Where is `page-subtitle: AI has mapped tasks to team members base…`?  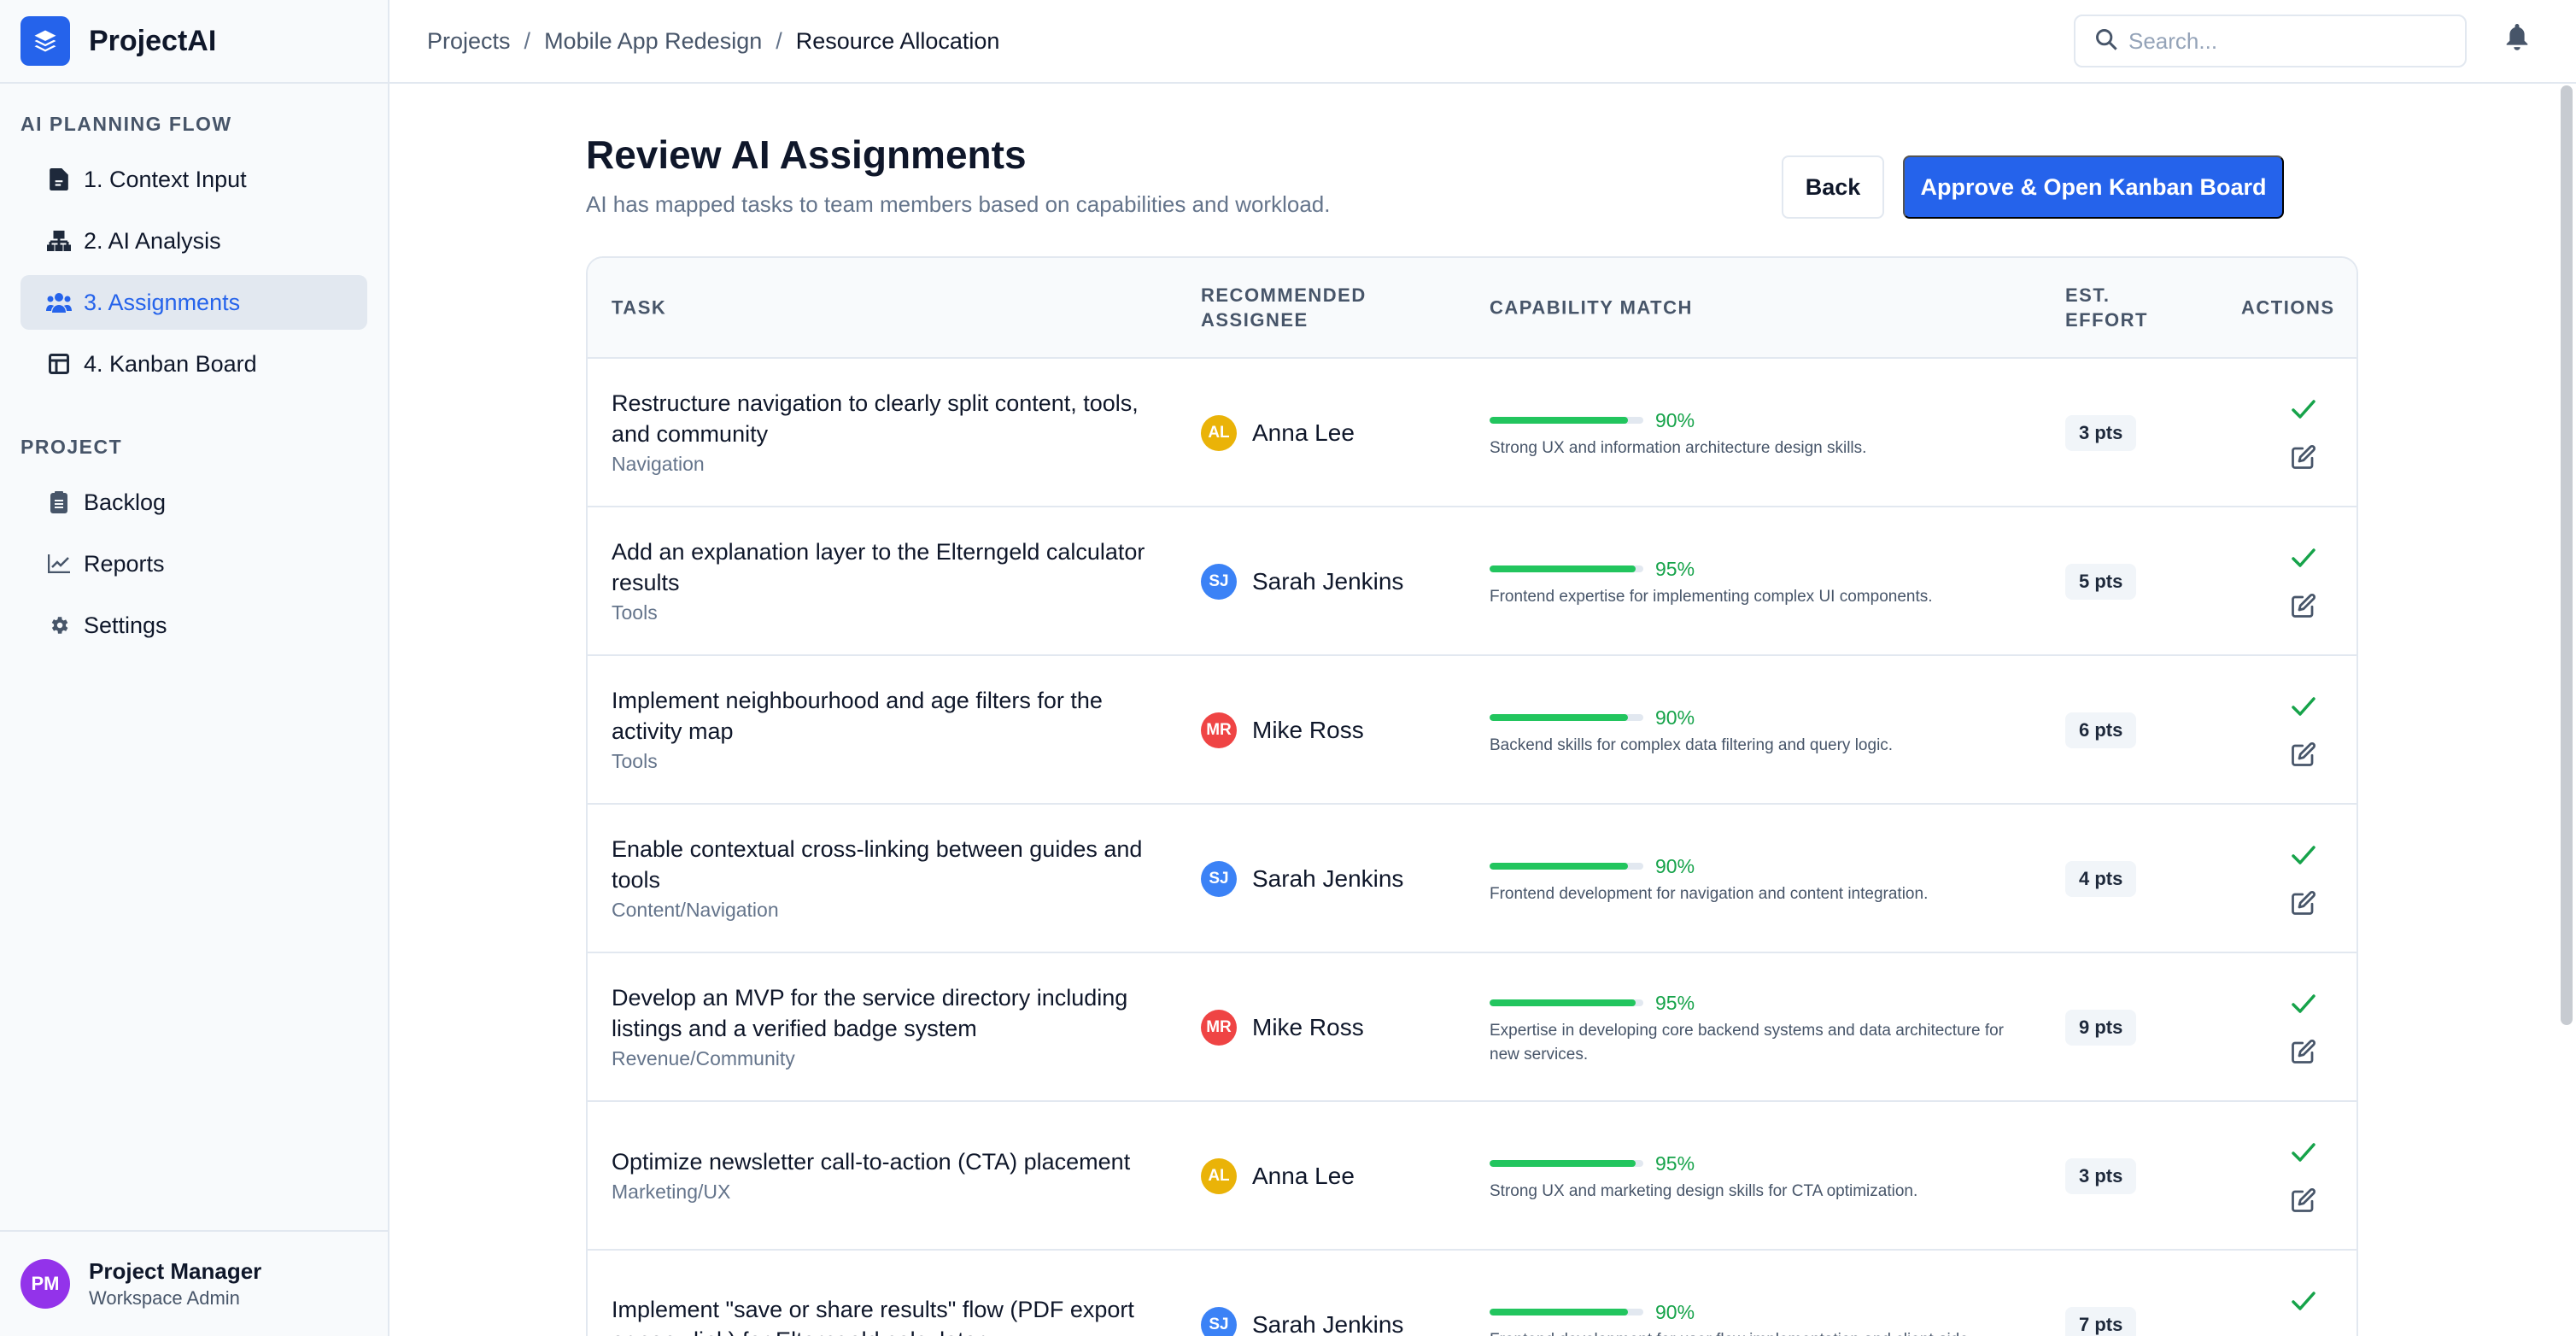
page-subtitle: AI has mapped tasks to team members base… is located at coordinates (958, 204).